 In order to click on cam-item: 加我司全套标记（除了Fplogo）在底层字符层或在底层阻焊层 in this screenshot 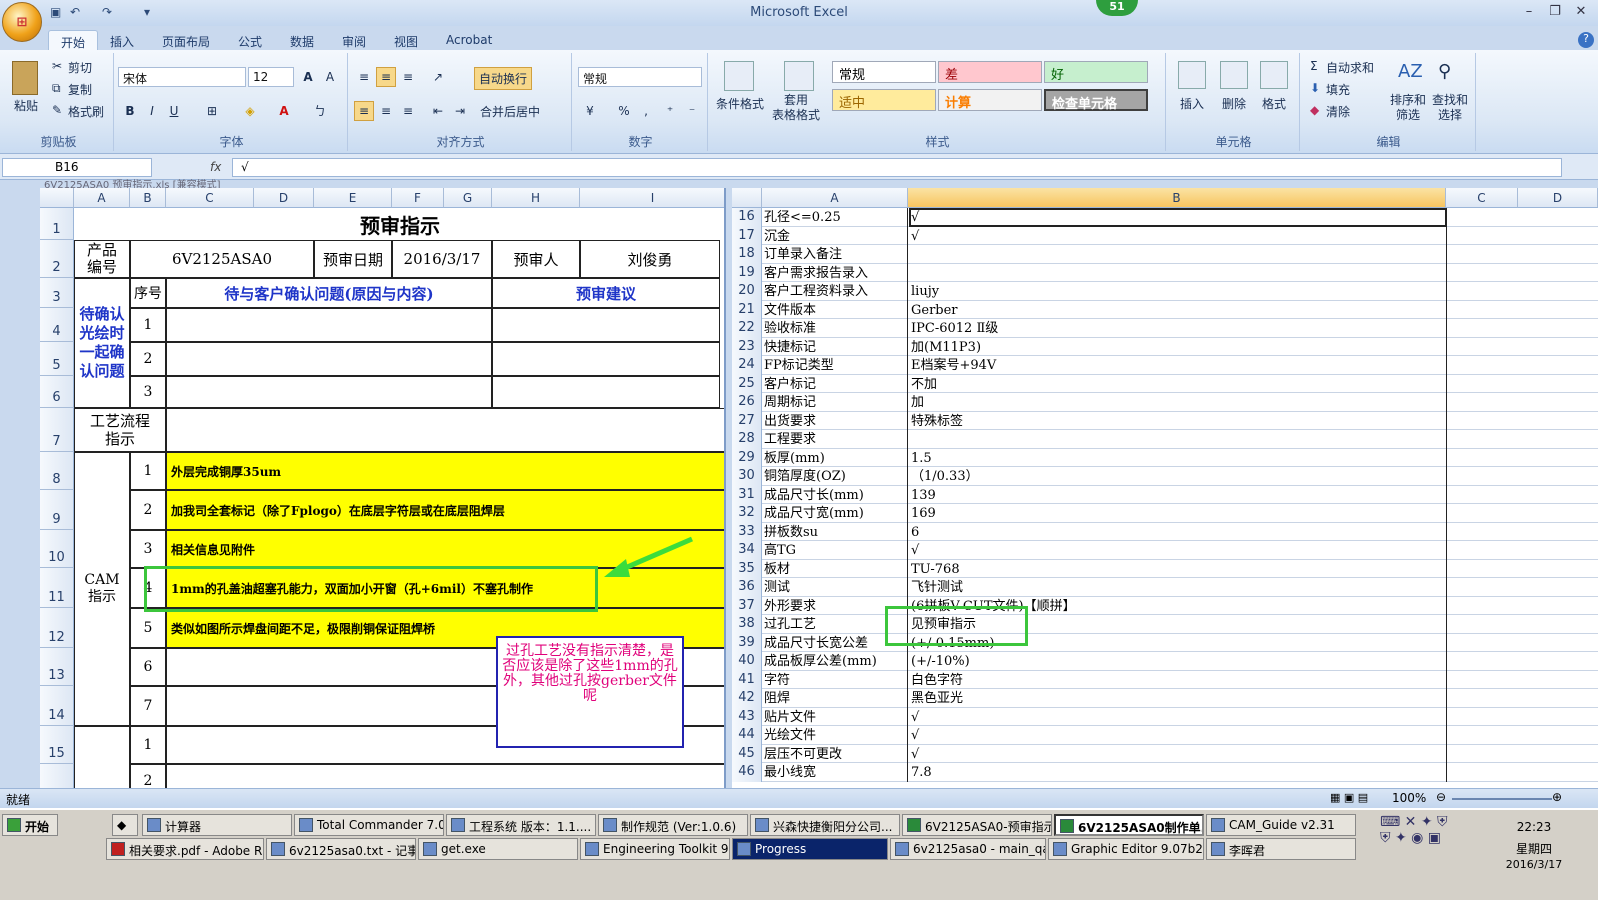, I will do `click(445, 510)`.